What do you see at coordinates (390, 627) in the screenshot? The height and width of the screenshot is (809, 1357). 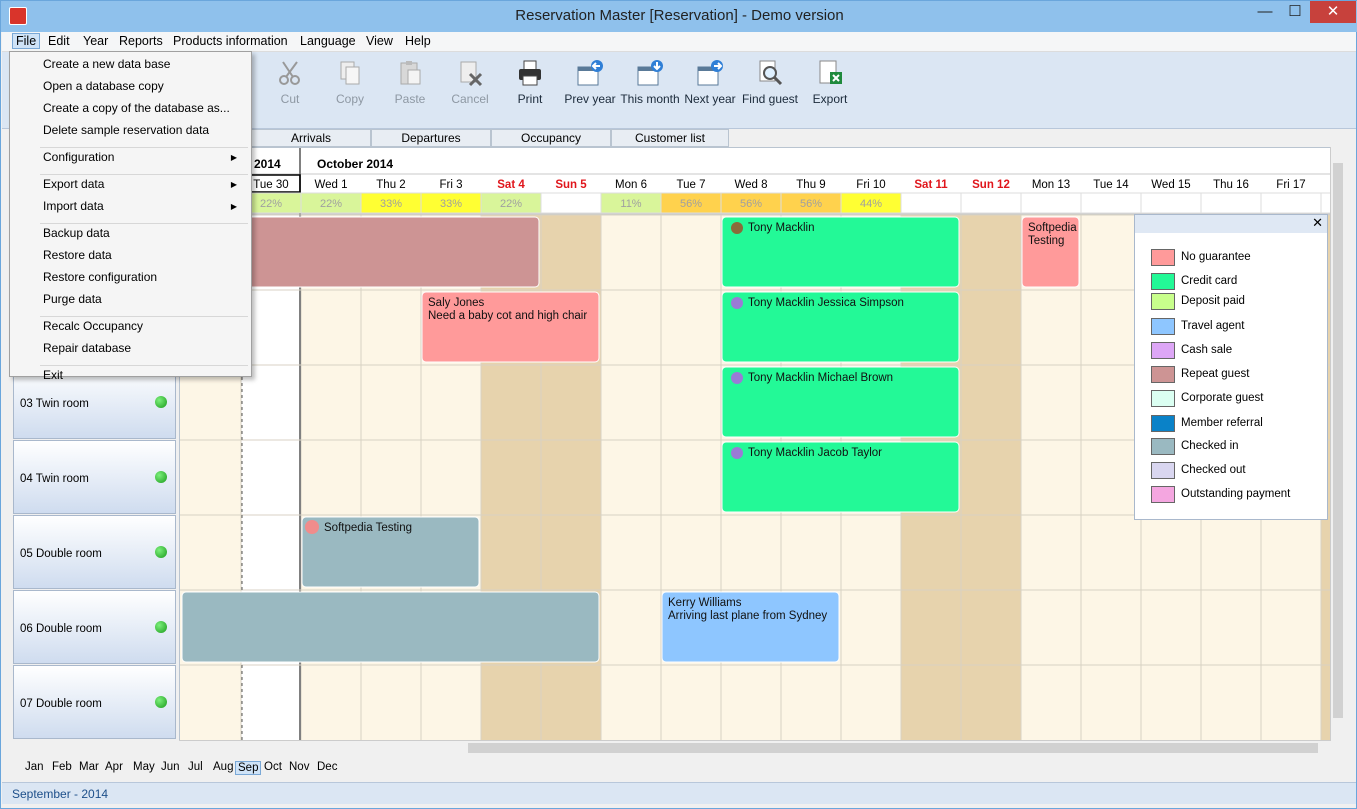 I see `reservation-block` at bounding box center [390, 627].